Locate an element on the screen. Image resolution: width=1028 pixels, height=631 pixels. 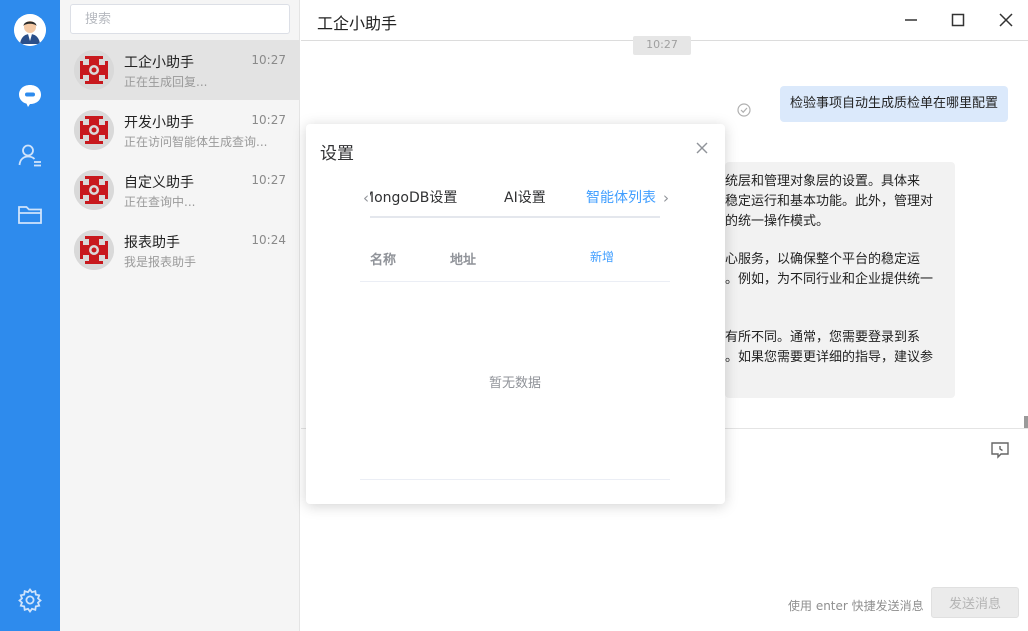
empty-state-text: 暂无数据 is located at coordinates (514, 383).